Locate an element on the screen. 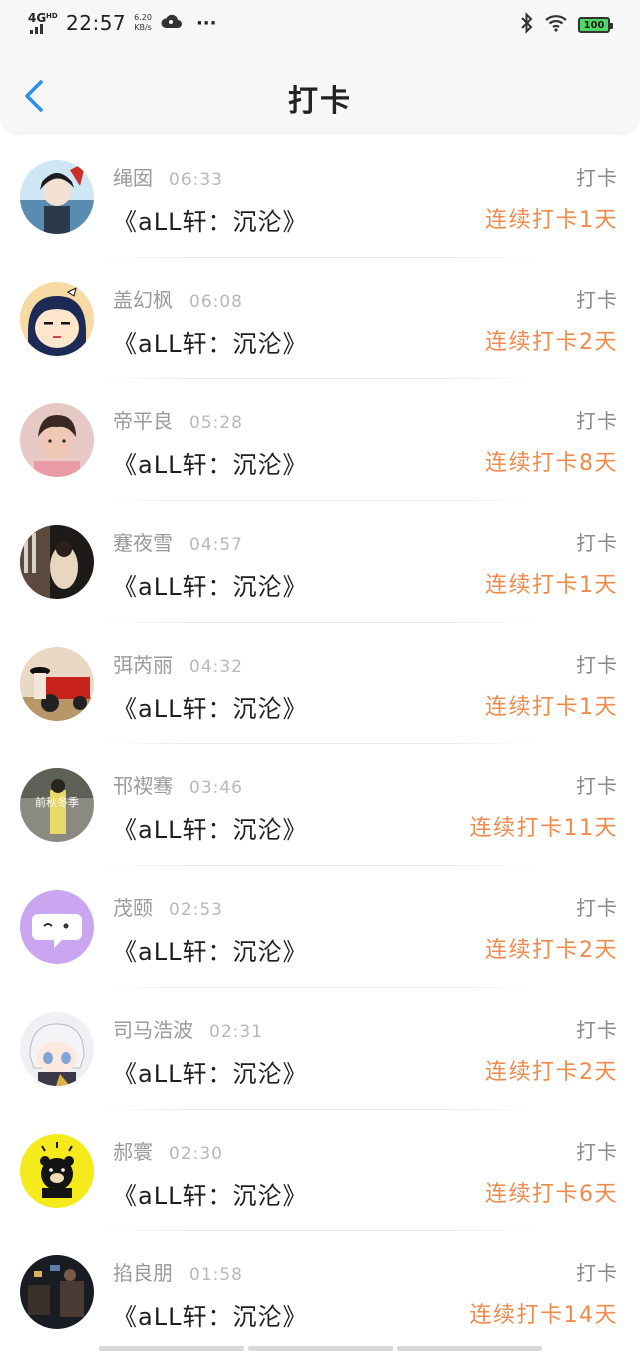 The height and width of the screenshot is (1353, 640). night-photo-avatar is located at coordinates (57, 1292).